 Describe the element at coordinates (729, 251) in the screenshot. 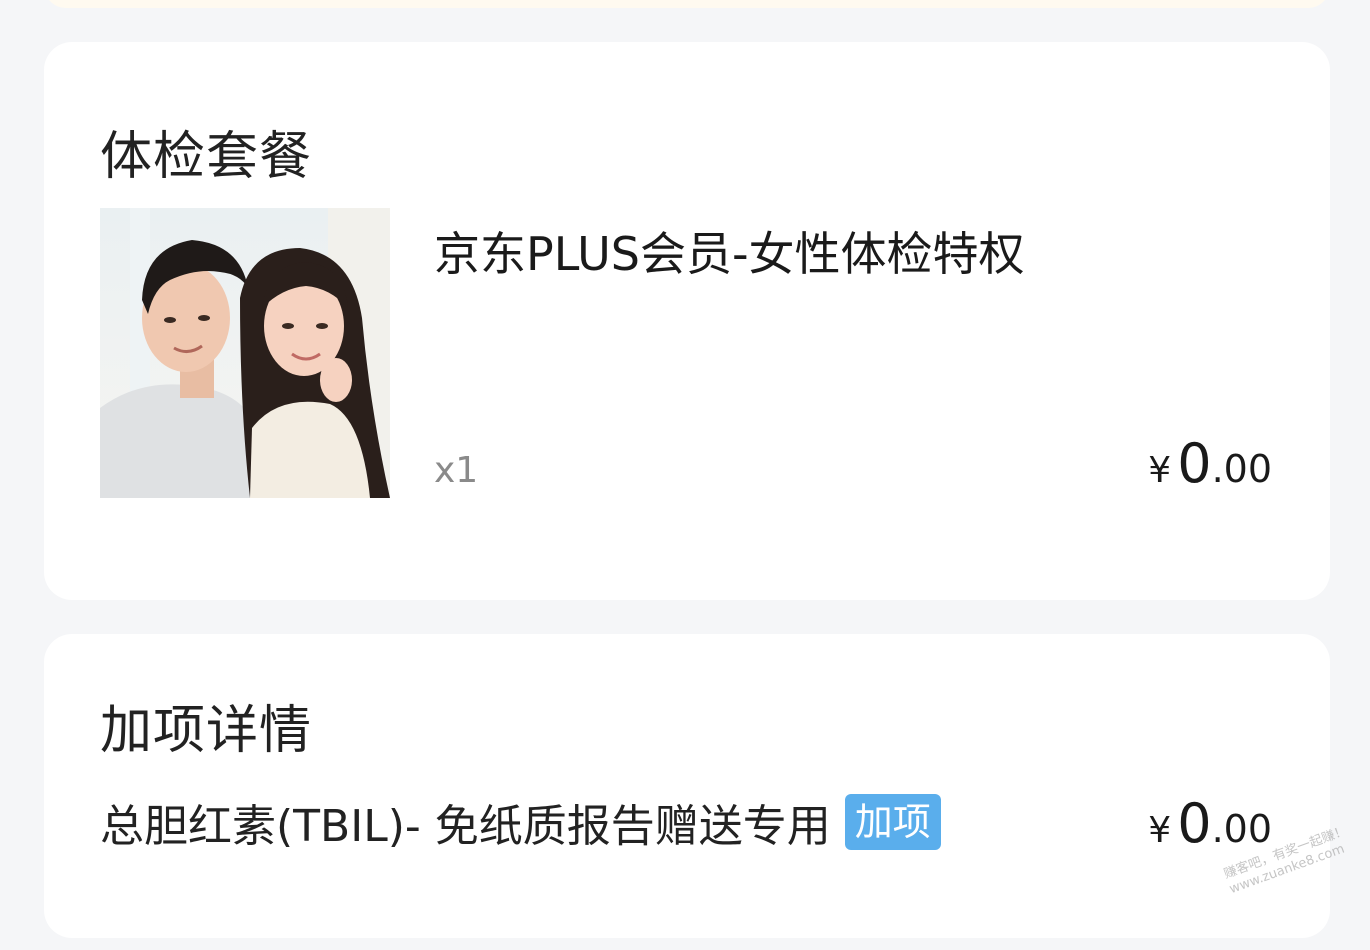

I see `product-name: 京东PLUS会员-女性体检特权` at that location.